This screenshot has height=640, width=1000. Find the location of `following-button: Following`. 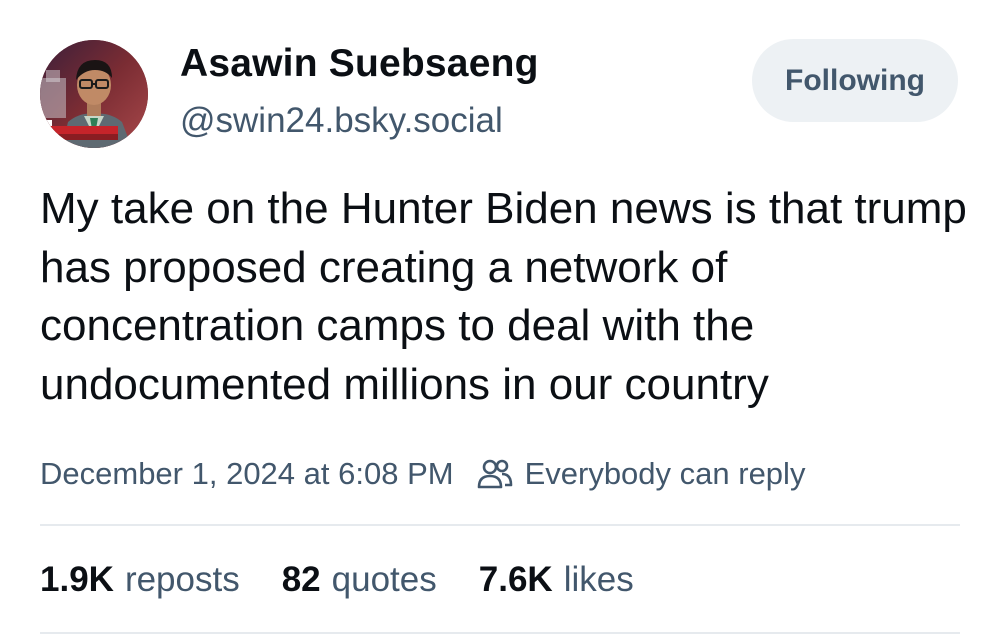

following-button: Following is located at coordinates (855, 80).